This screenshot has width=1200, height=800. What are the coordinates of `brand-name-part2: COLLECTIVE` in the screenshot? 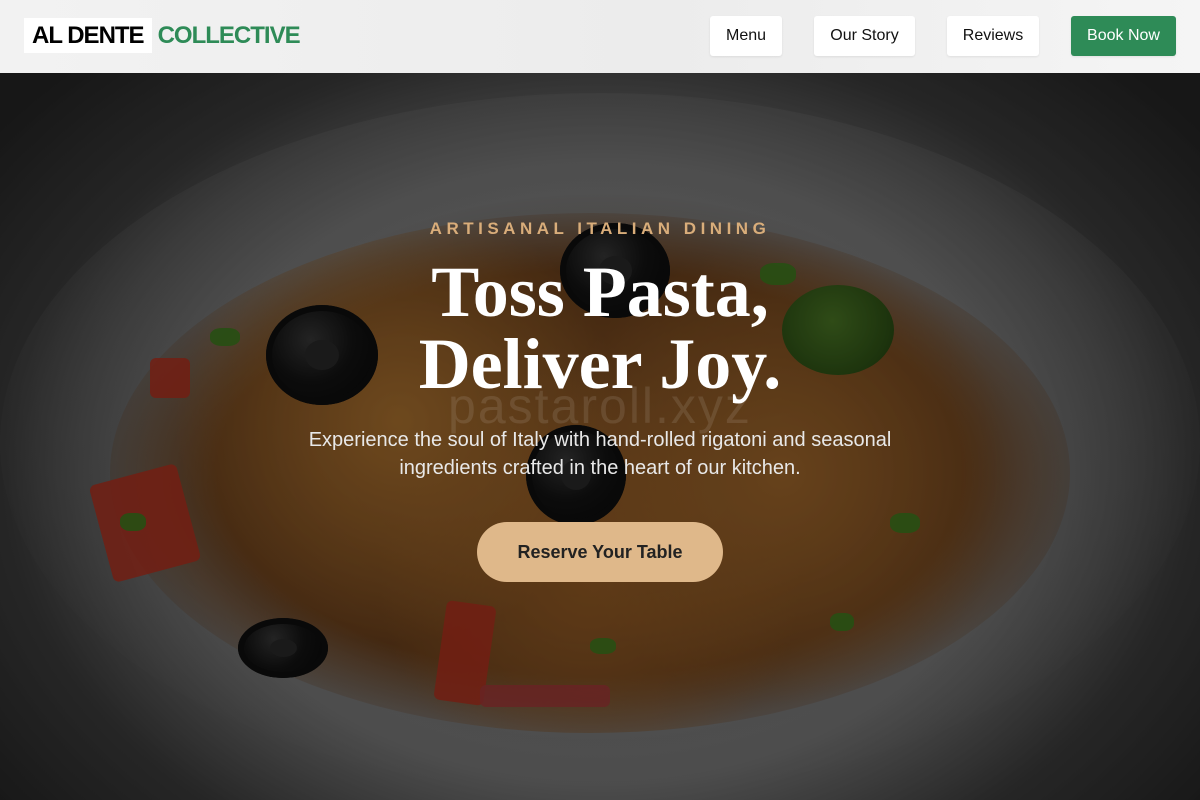 It's located at (229, 35).